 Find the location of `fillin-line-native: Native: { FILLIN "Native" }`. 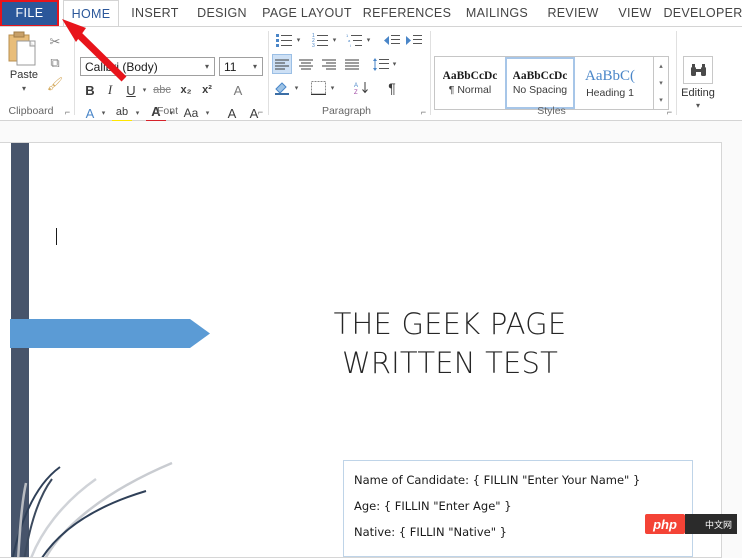

fillin-line-native: Native: { FILLIN "Native" } is located at coordinates (430, 532).